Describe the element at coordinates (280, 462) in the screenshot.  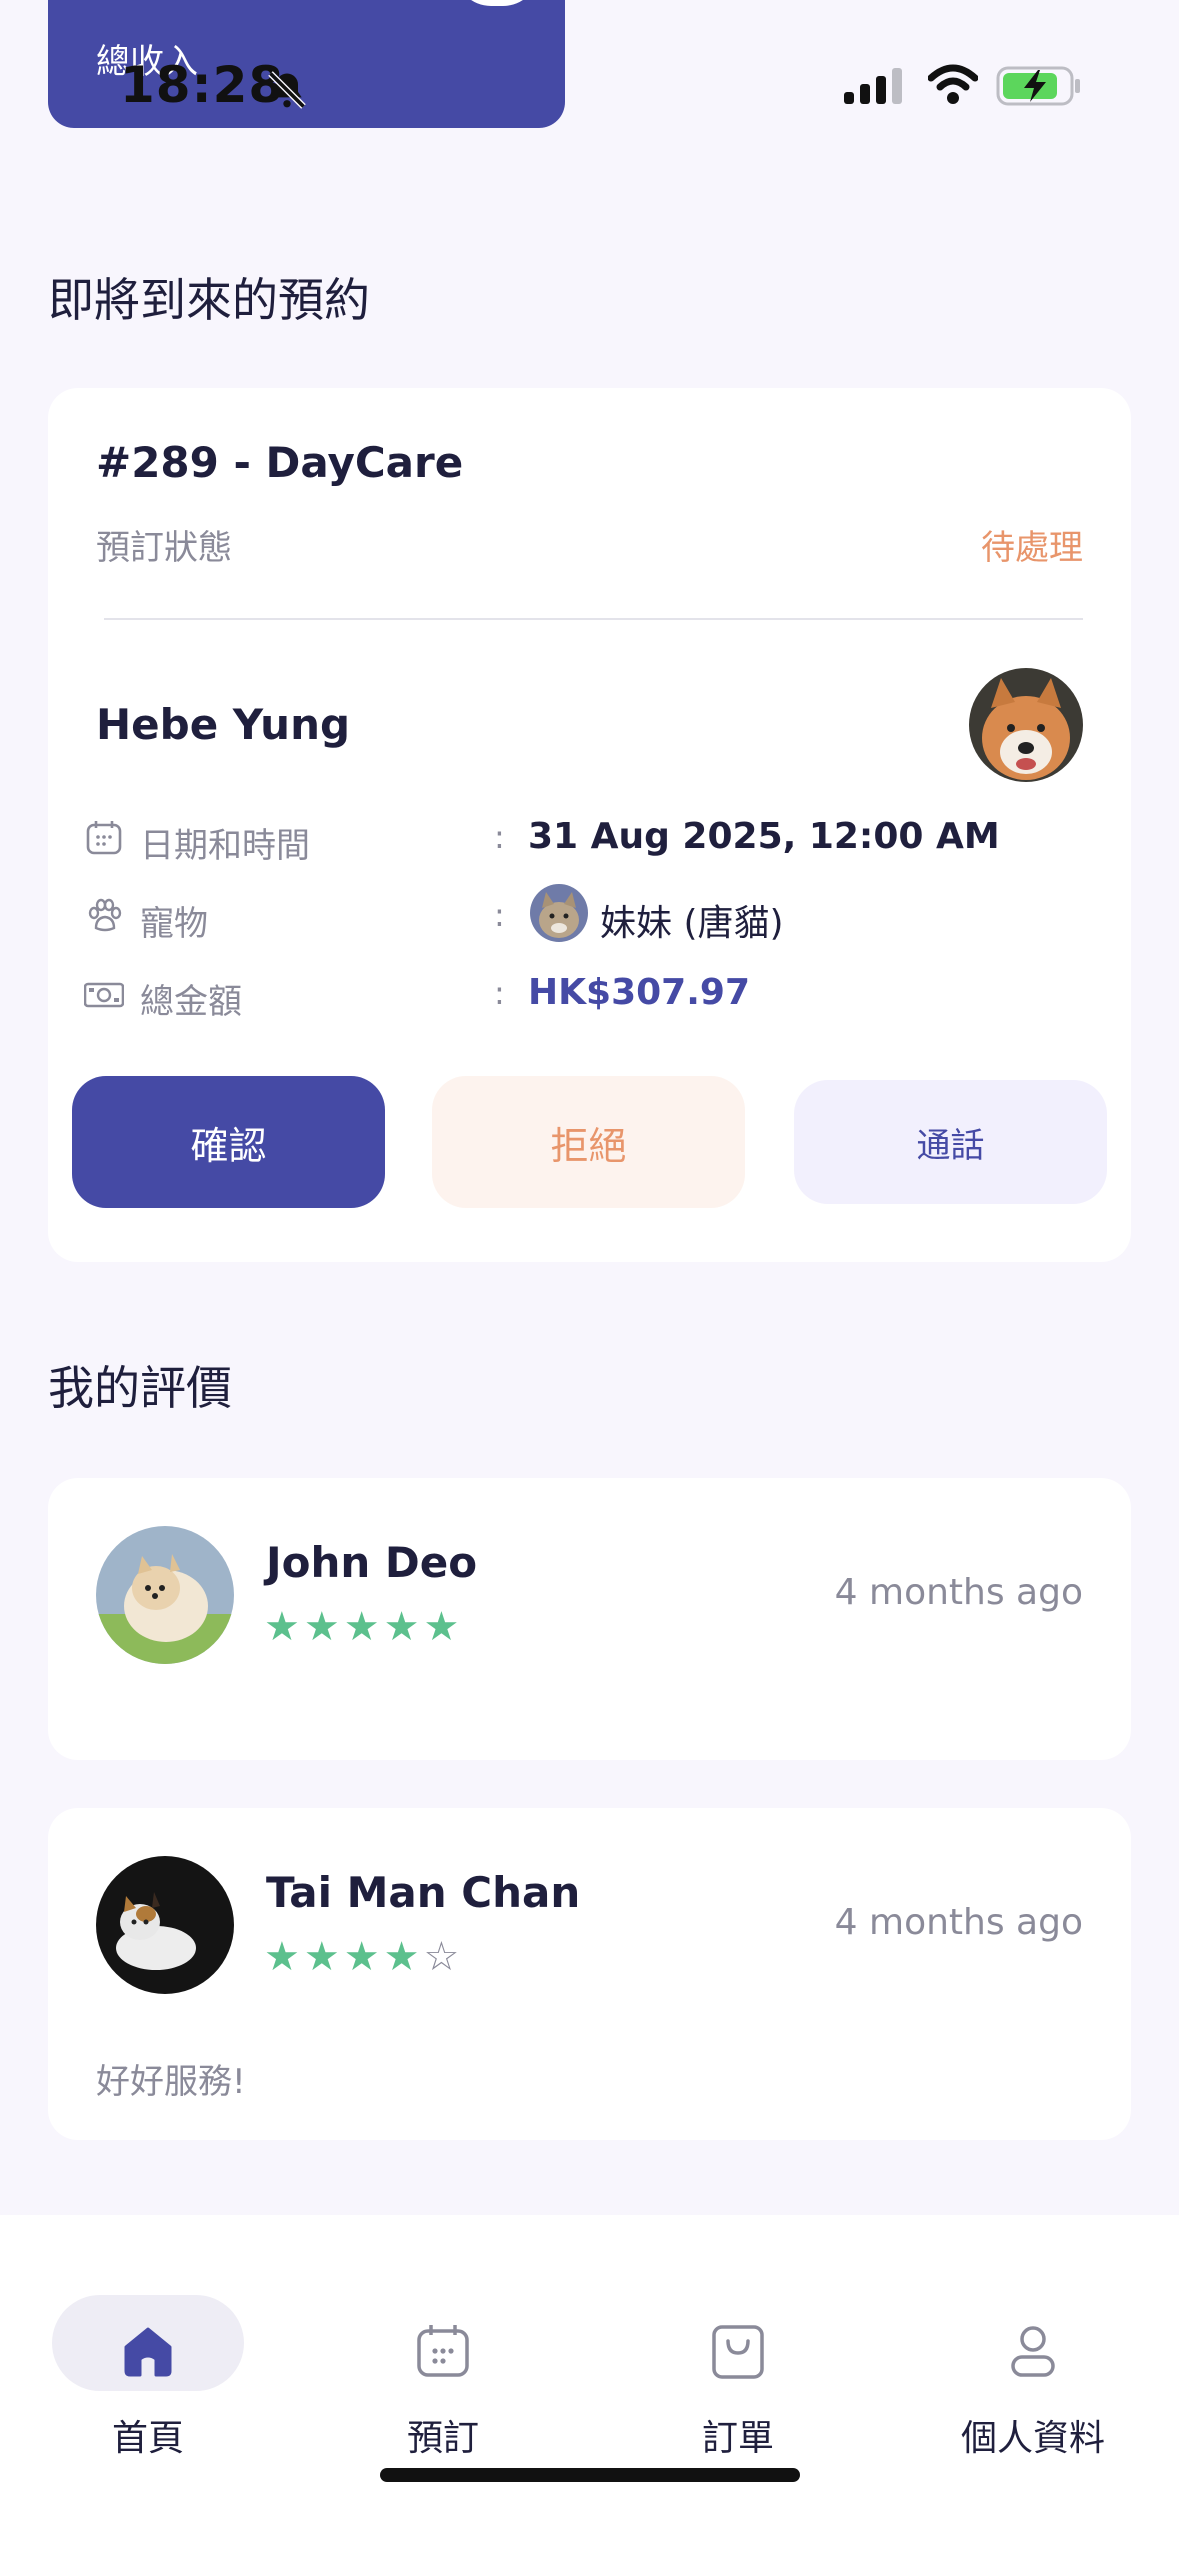
I see `booking-id-title: #289 - DayCare` at that location.